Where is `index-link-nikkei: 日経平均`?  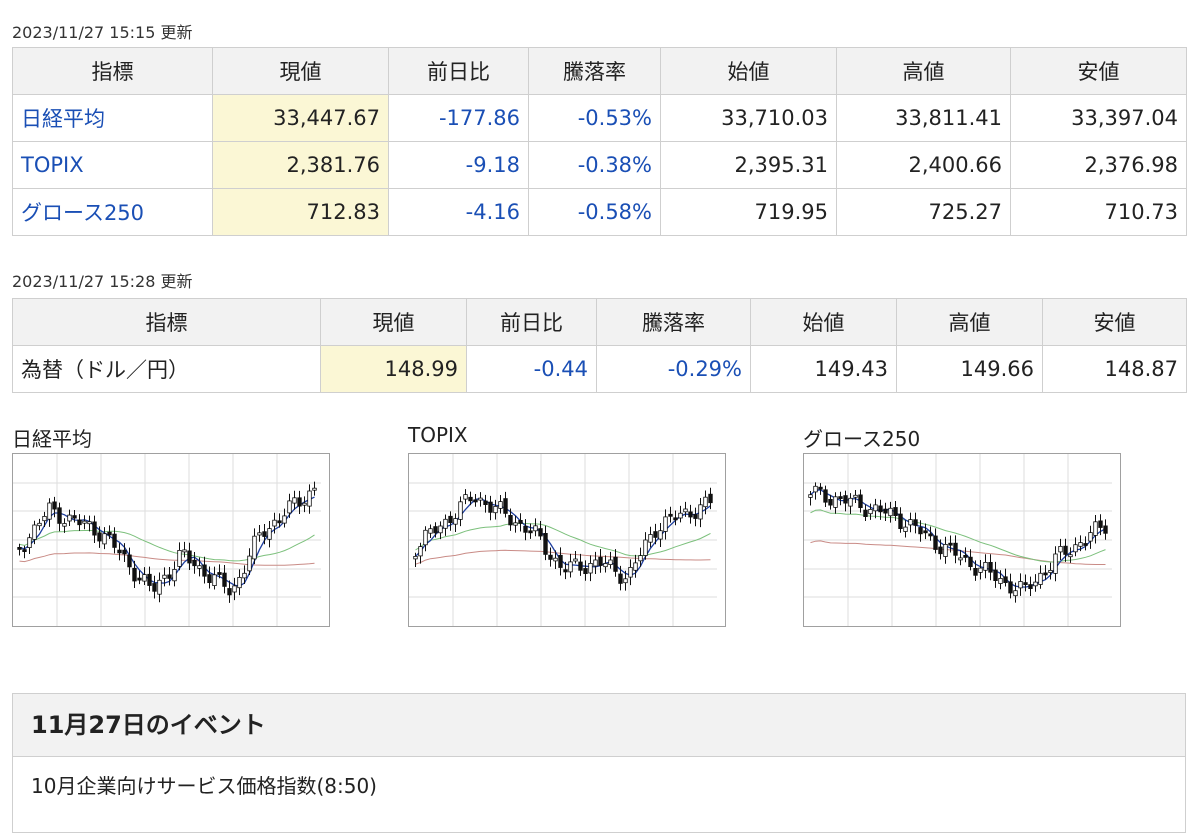 index-link-nikkei: 日経平均 is located at coordinates (63, 119).